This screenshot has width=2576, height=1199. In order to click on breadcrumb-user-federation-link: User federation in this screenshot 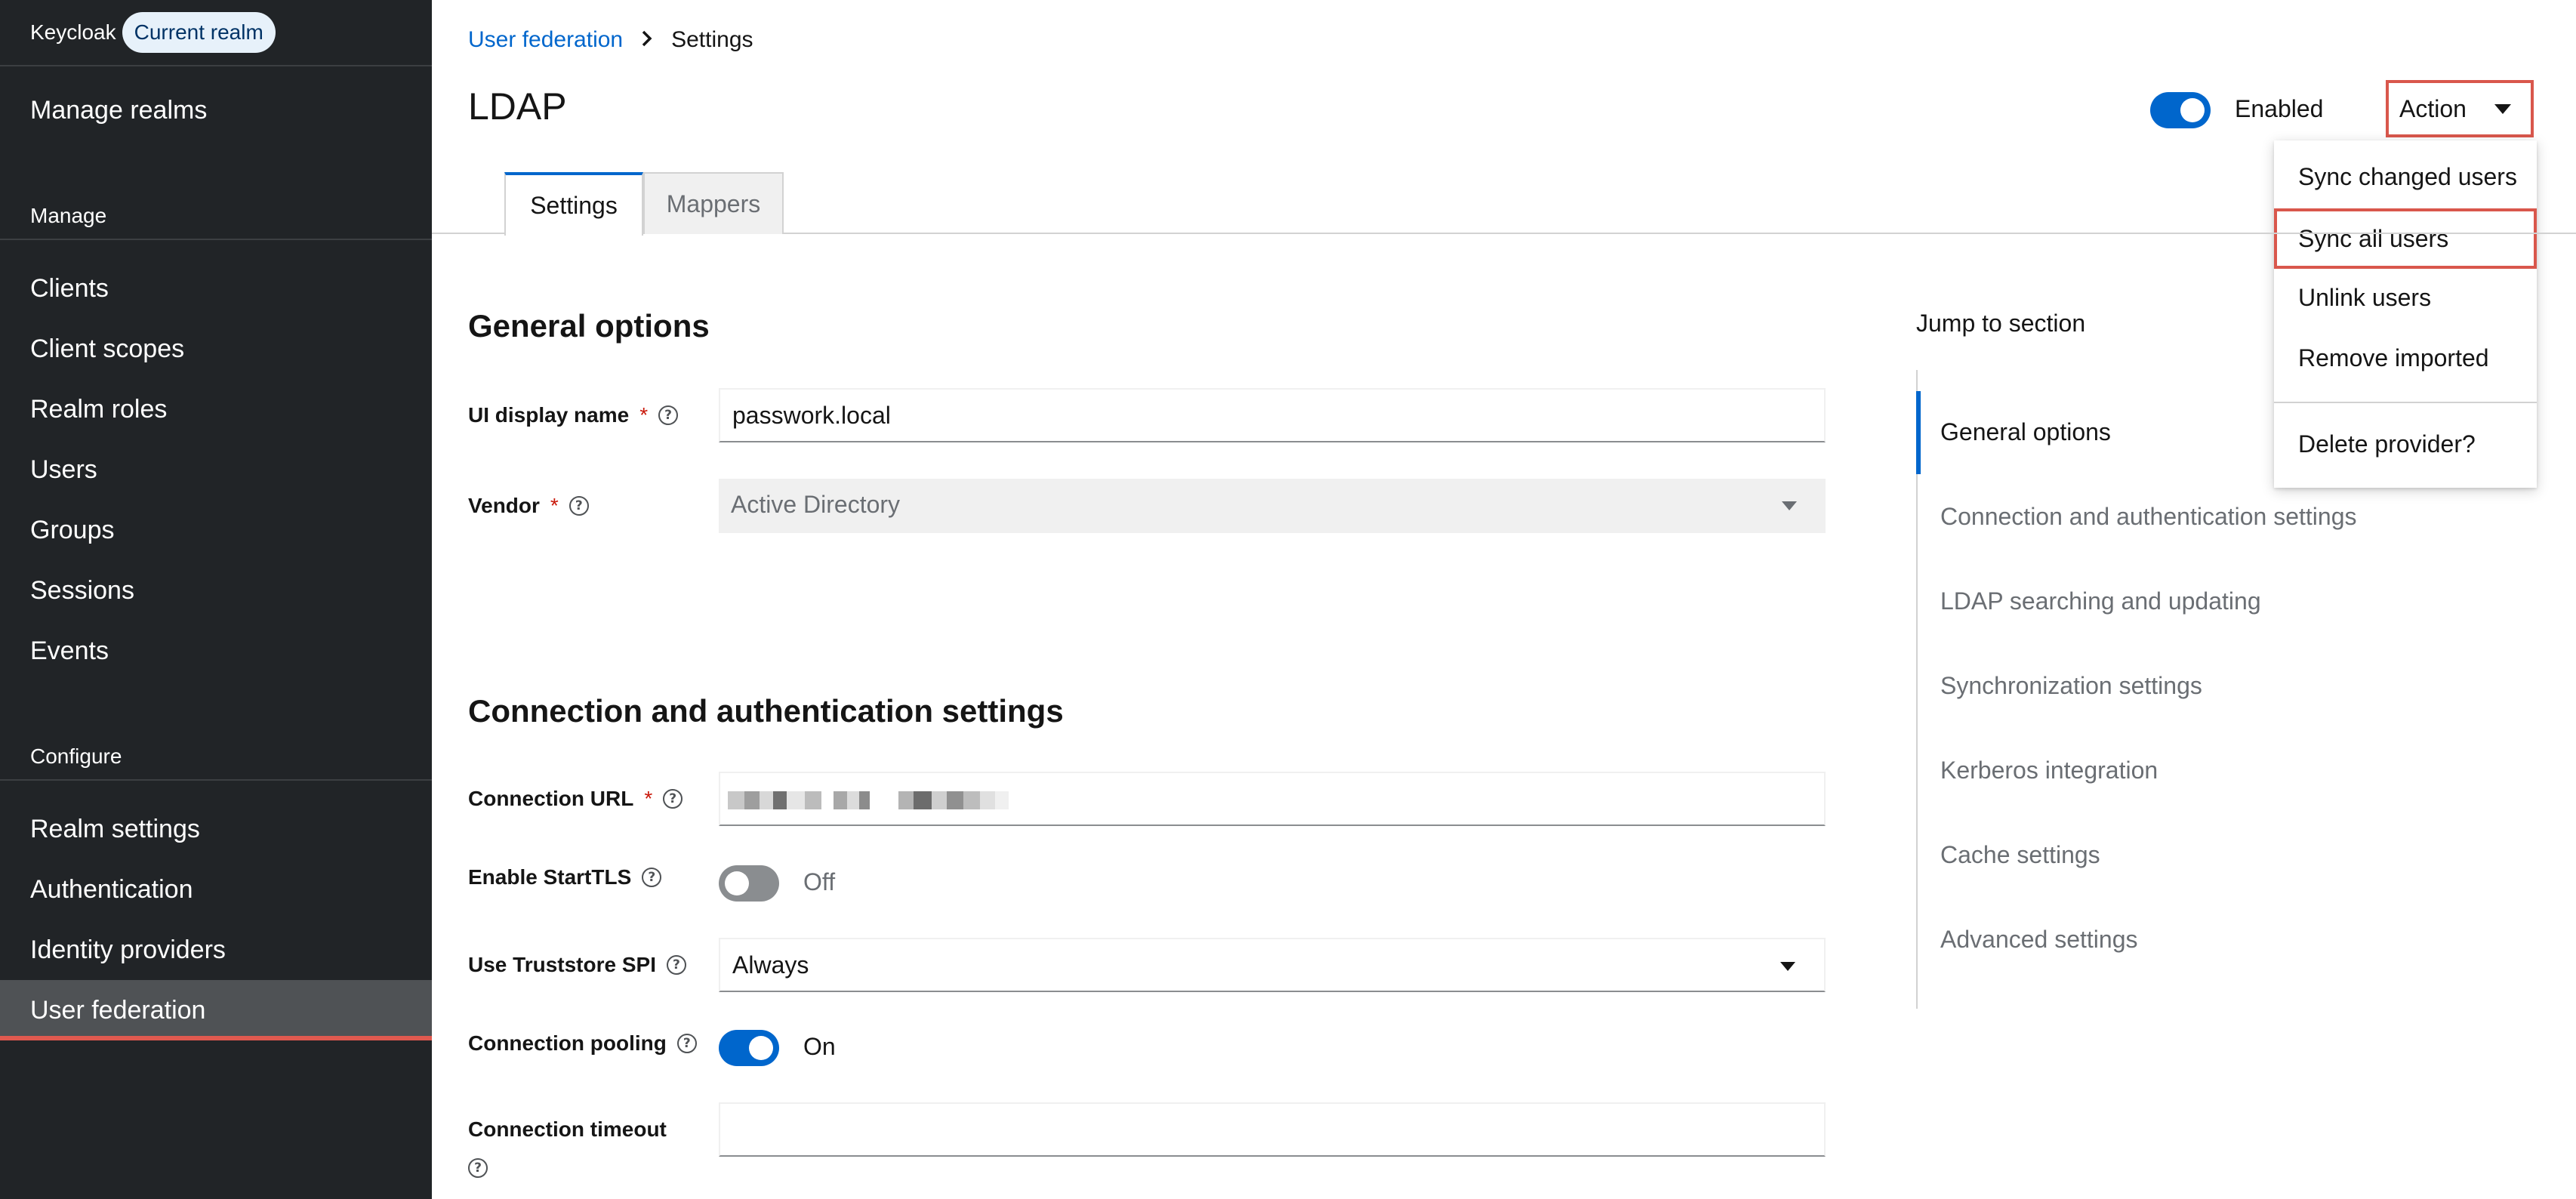, I will do `click(545, 40)`.